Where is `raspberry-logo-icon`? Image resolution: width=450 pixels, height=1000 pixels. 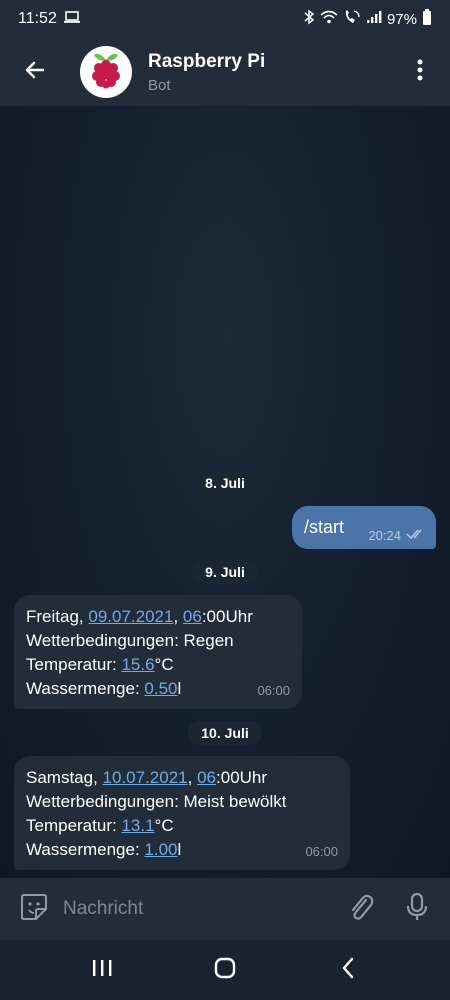 raspberry-logo-icon is located at coordinates (106, 72).